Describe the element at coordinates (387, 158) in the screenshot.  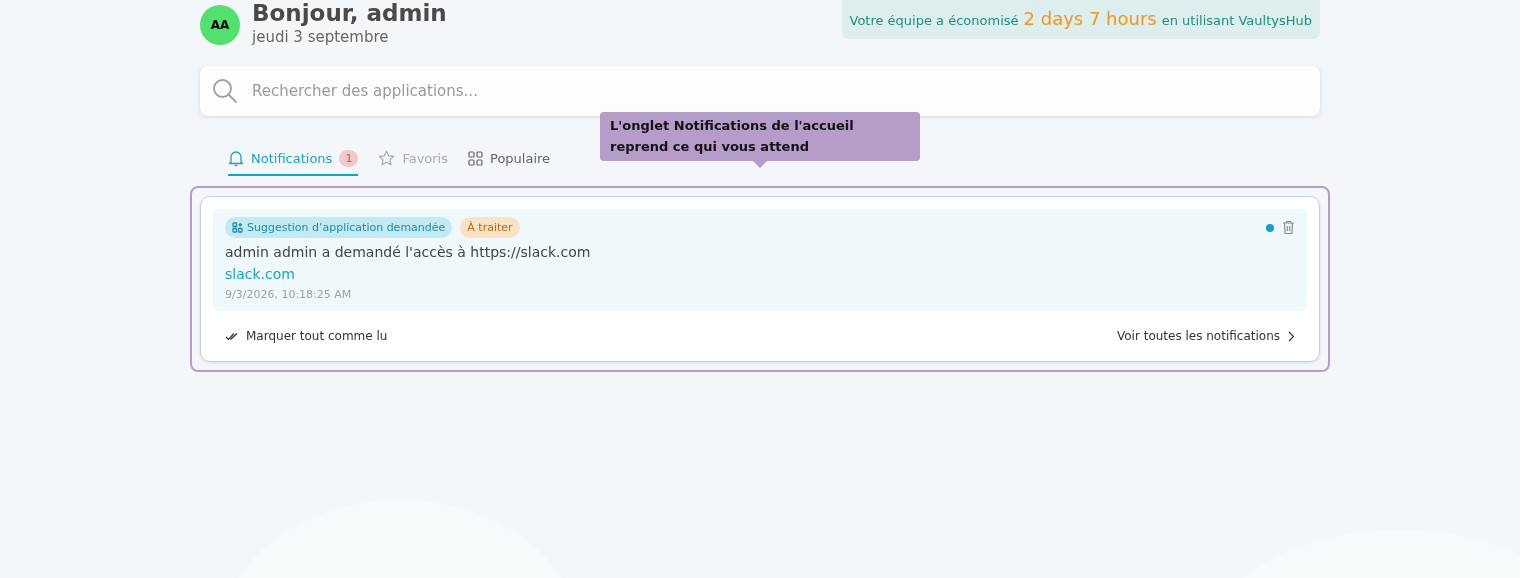
I see `star-icon` at that location.